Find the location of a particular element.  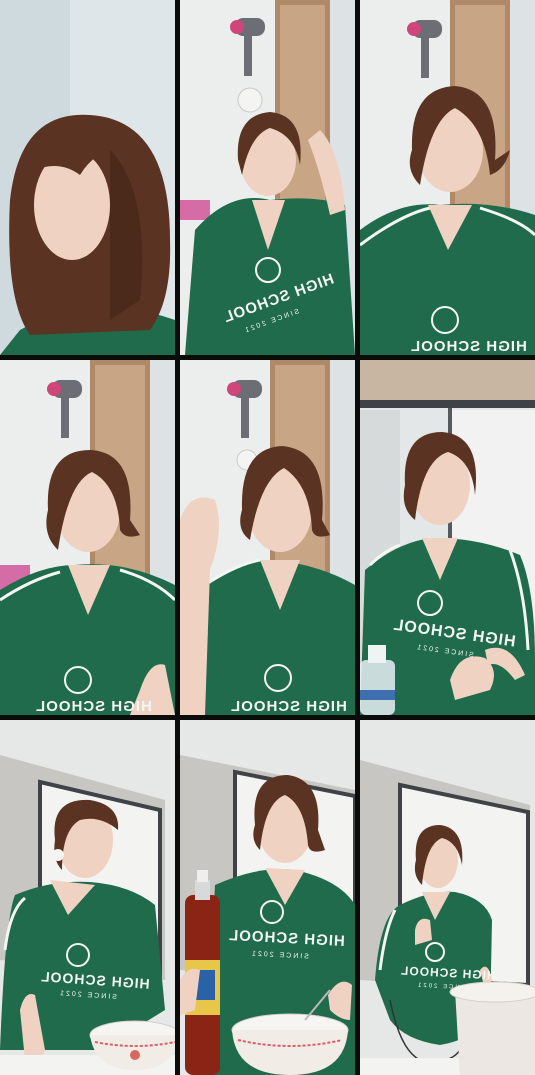

frame-8: HIGH SCHOOL SINCE 2021 is located at coordinates (267, 897).